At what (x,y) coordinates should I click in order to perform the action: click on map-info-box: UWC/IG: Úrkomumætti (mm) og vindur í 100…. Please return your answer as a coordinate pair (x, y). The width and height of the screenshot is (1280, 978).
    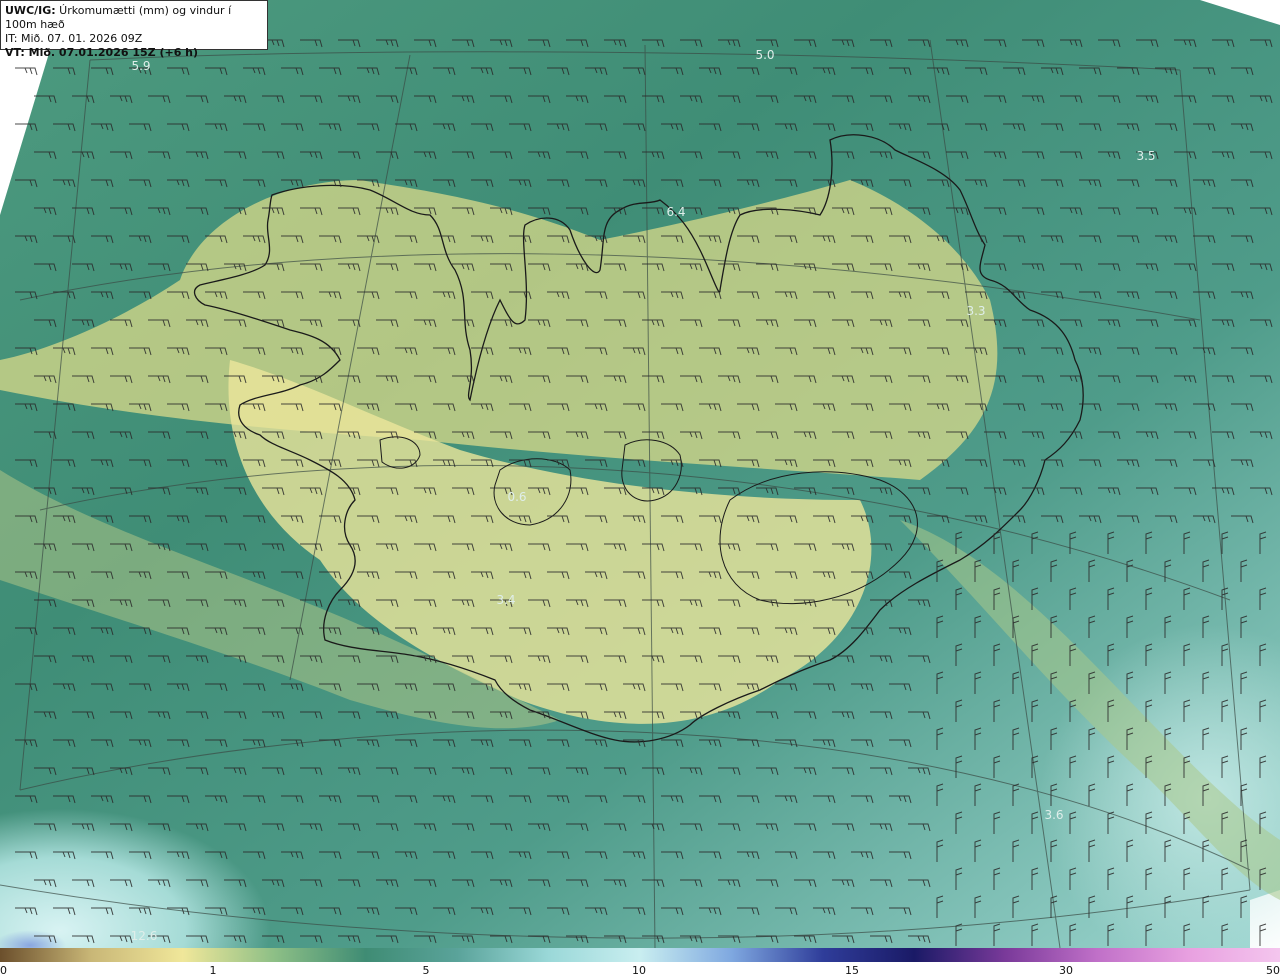
    Looking at the image, I should click on (134, 29).